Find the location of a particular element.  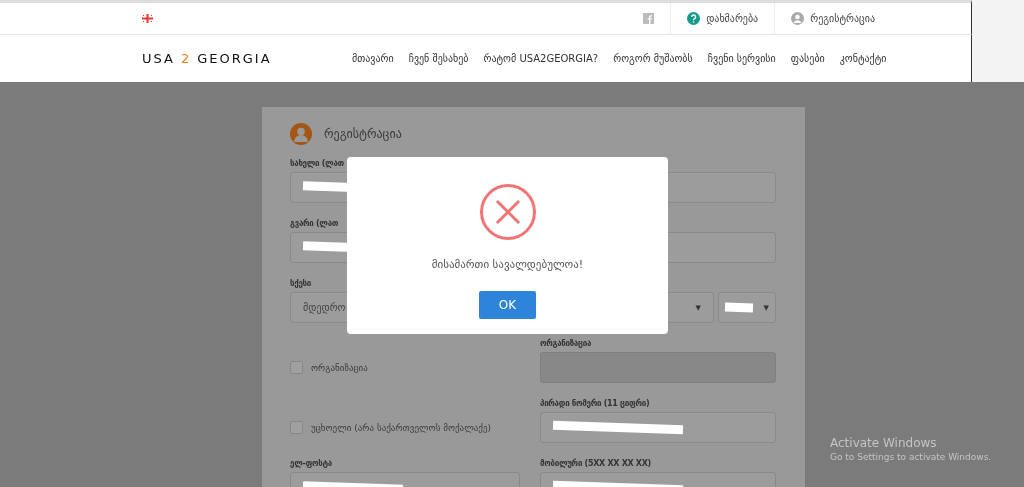

nav-link: მთავარი is located at coordinates (373, 58).